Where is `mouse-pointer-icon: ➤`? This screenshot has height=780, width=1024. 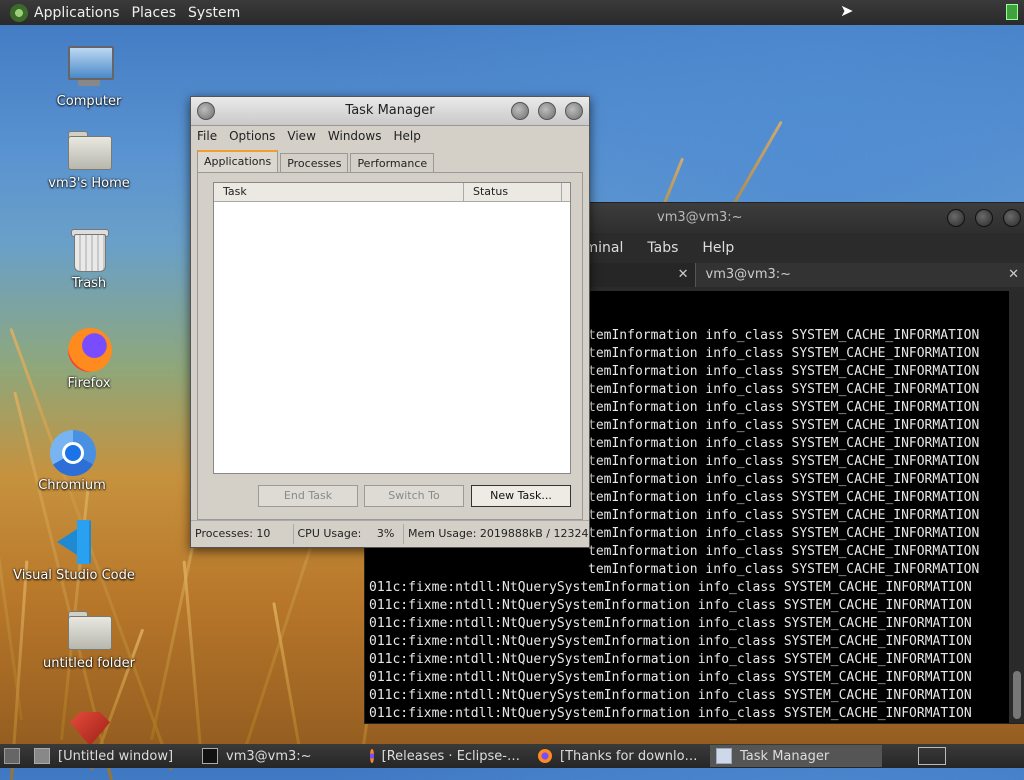 mouse-pointer-icon: ➤ is located at coordinates (846, 10).